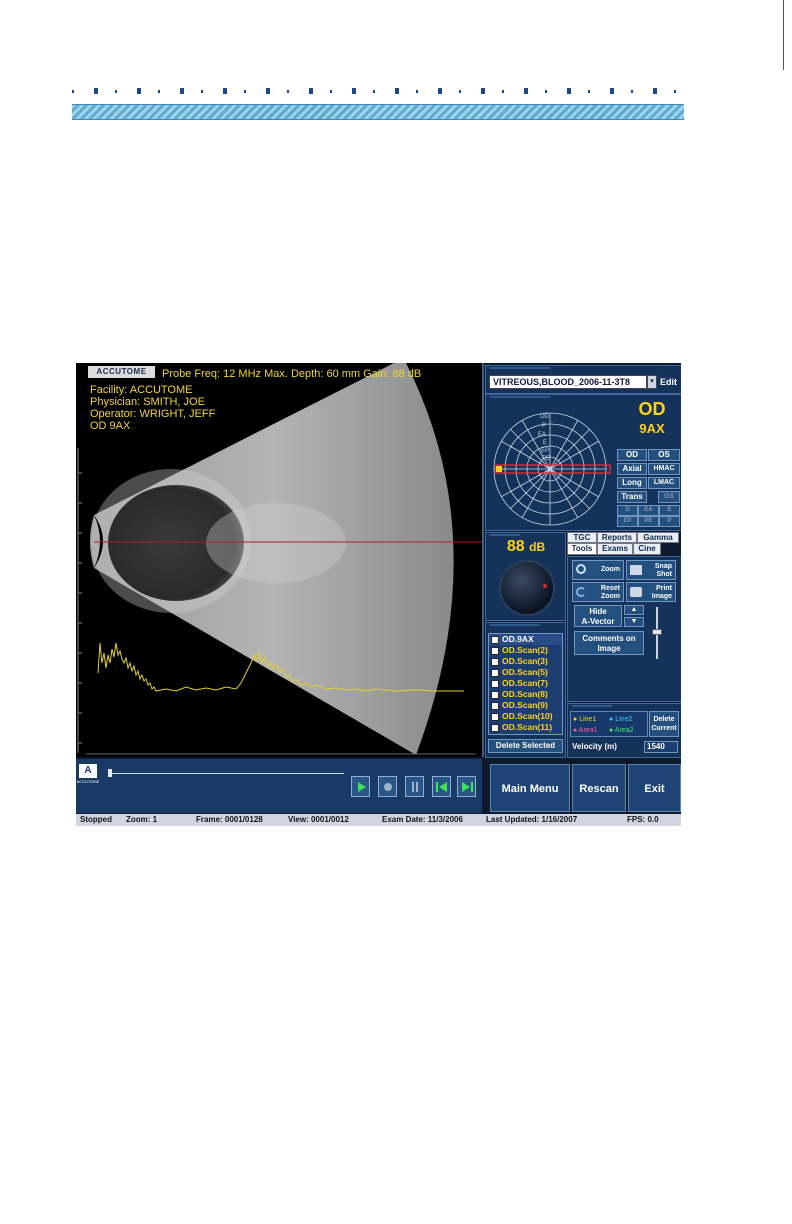  I want to click on delete-selected-button: Delete Selected, so click(525, 746).